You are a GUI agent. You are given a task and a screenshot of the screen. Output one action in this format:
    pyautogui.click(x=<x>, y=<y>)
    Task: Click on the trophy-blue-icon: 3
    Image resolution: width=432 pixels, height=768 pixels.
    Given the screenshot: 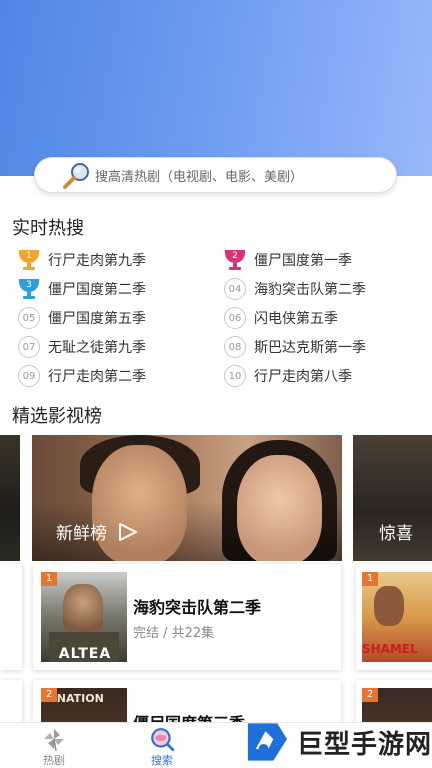 What is the action you would take?
    pyautogui.click(x=29, y=289)
    